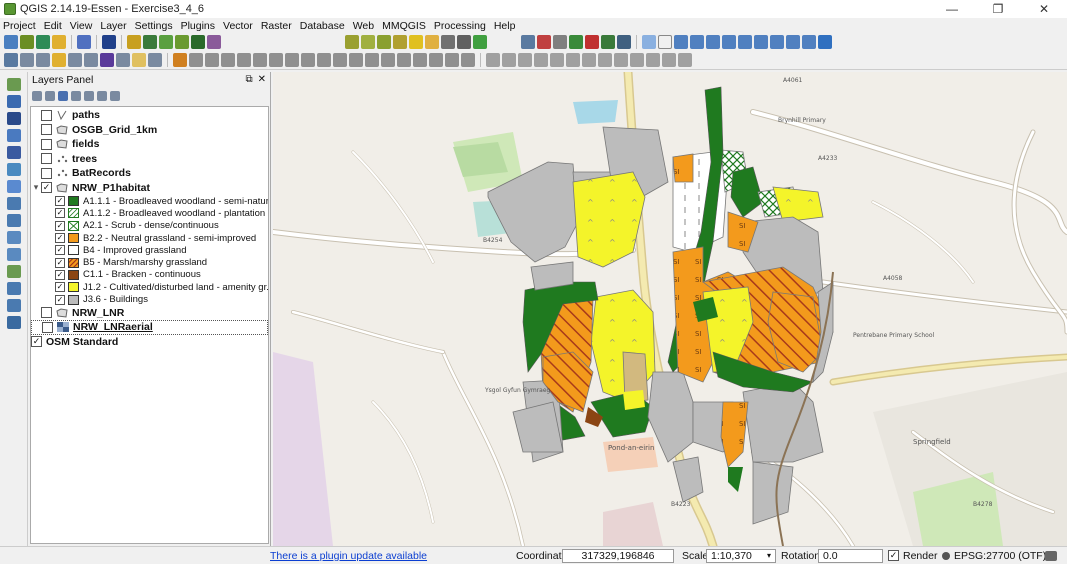  Describe the element at coordinates (238, 26) in the screenshot. I see `menu-vector: Vector` at that location.